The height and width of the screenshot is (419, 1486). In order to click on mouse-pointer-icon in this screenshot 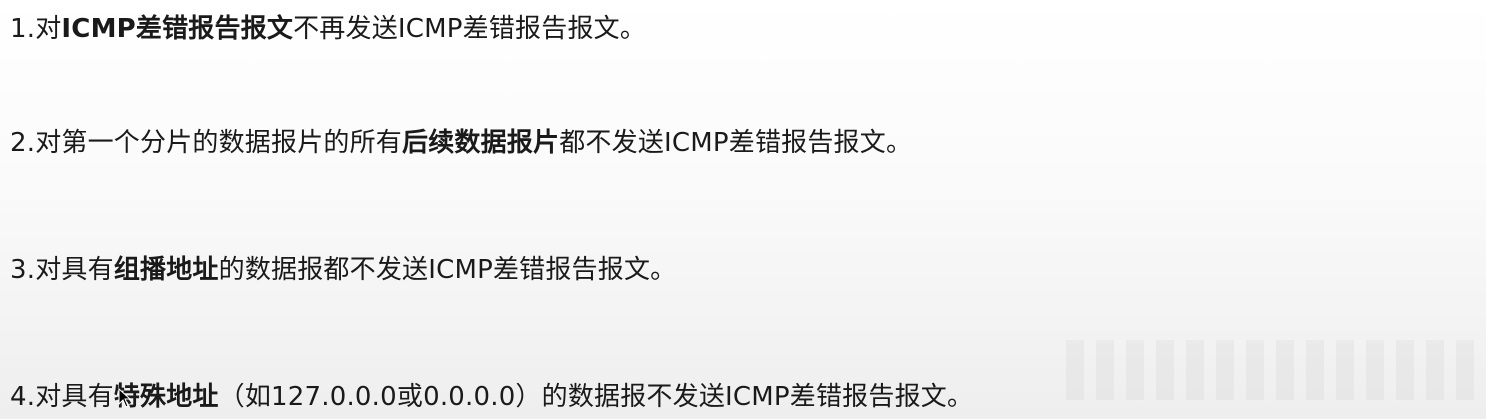, I will do `click(125, 398)`.